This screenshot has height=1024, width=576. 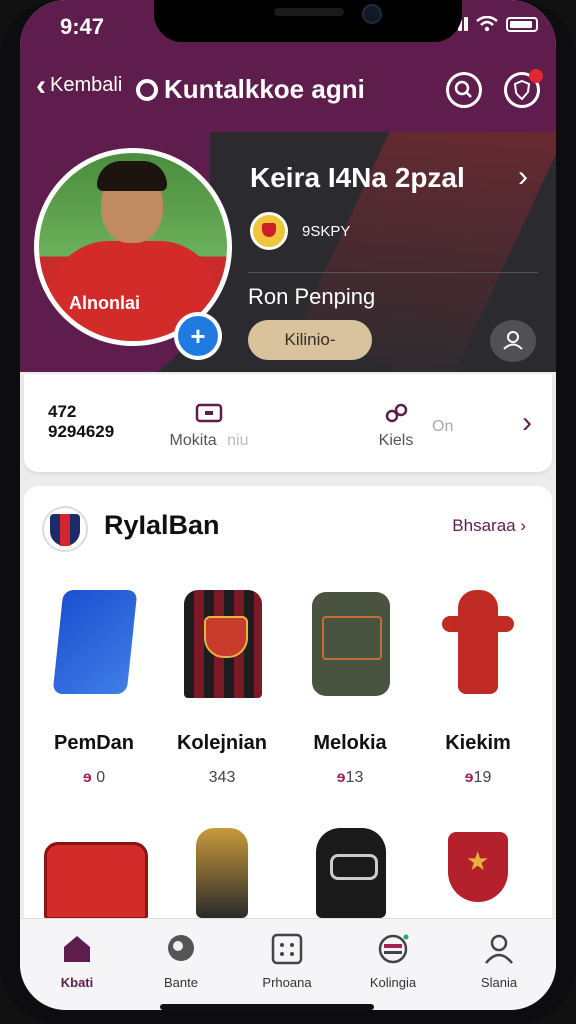 What do you see at coordinates (396, 426) in the screenshot?
I see `stat-item-kiels: Kiels` at bounding box center [396, 426].